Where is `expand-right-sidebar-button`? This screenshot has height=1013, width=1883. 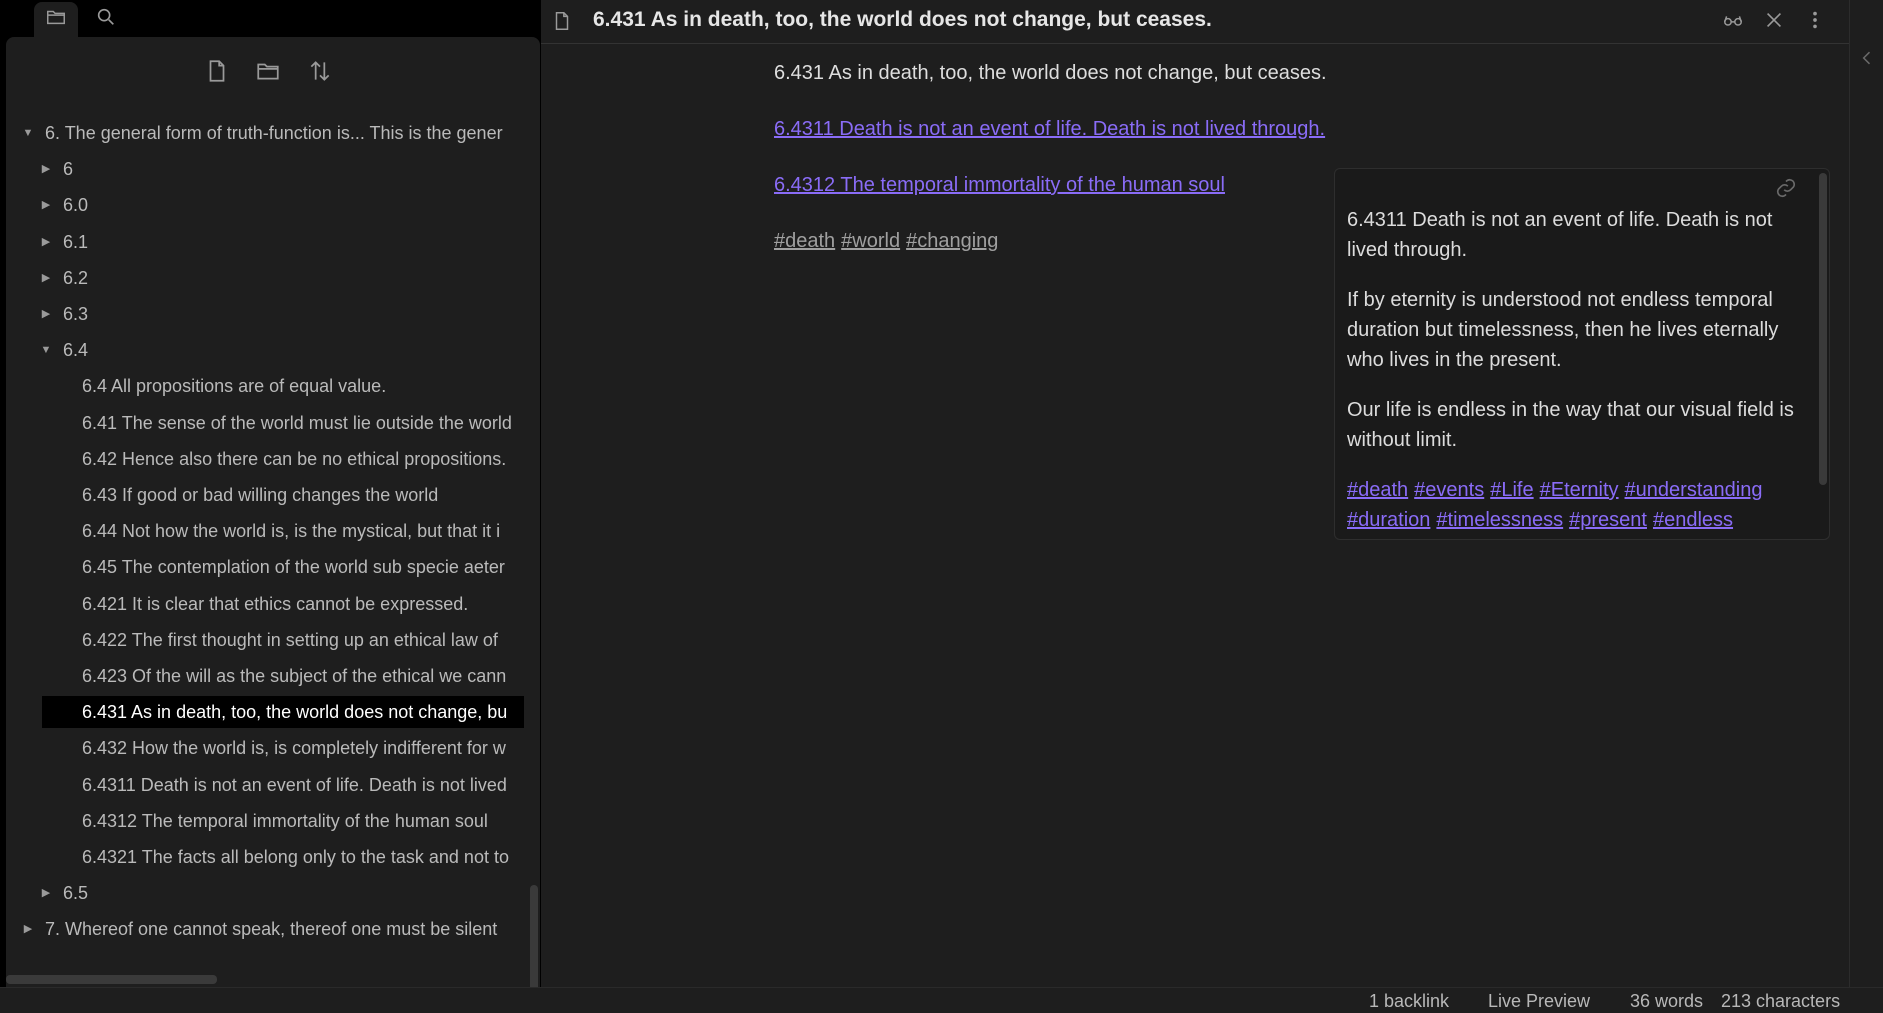 expand-right-sidebar-button is located at coordinates (1867, 60).